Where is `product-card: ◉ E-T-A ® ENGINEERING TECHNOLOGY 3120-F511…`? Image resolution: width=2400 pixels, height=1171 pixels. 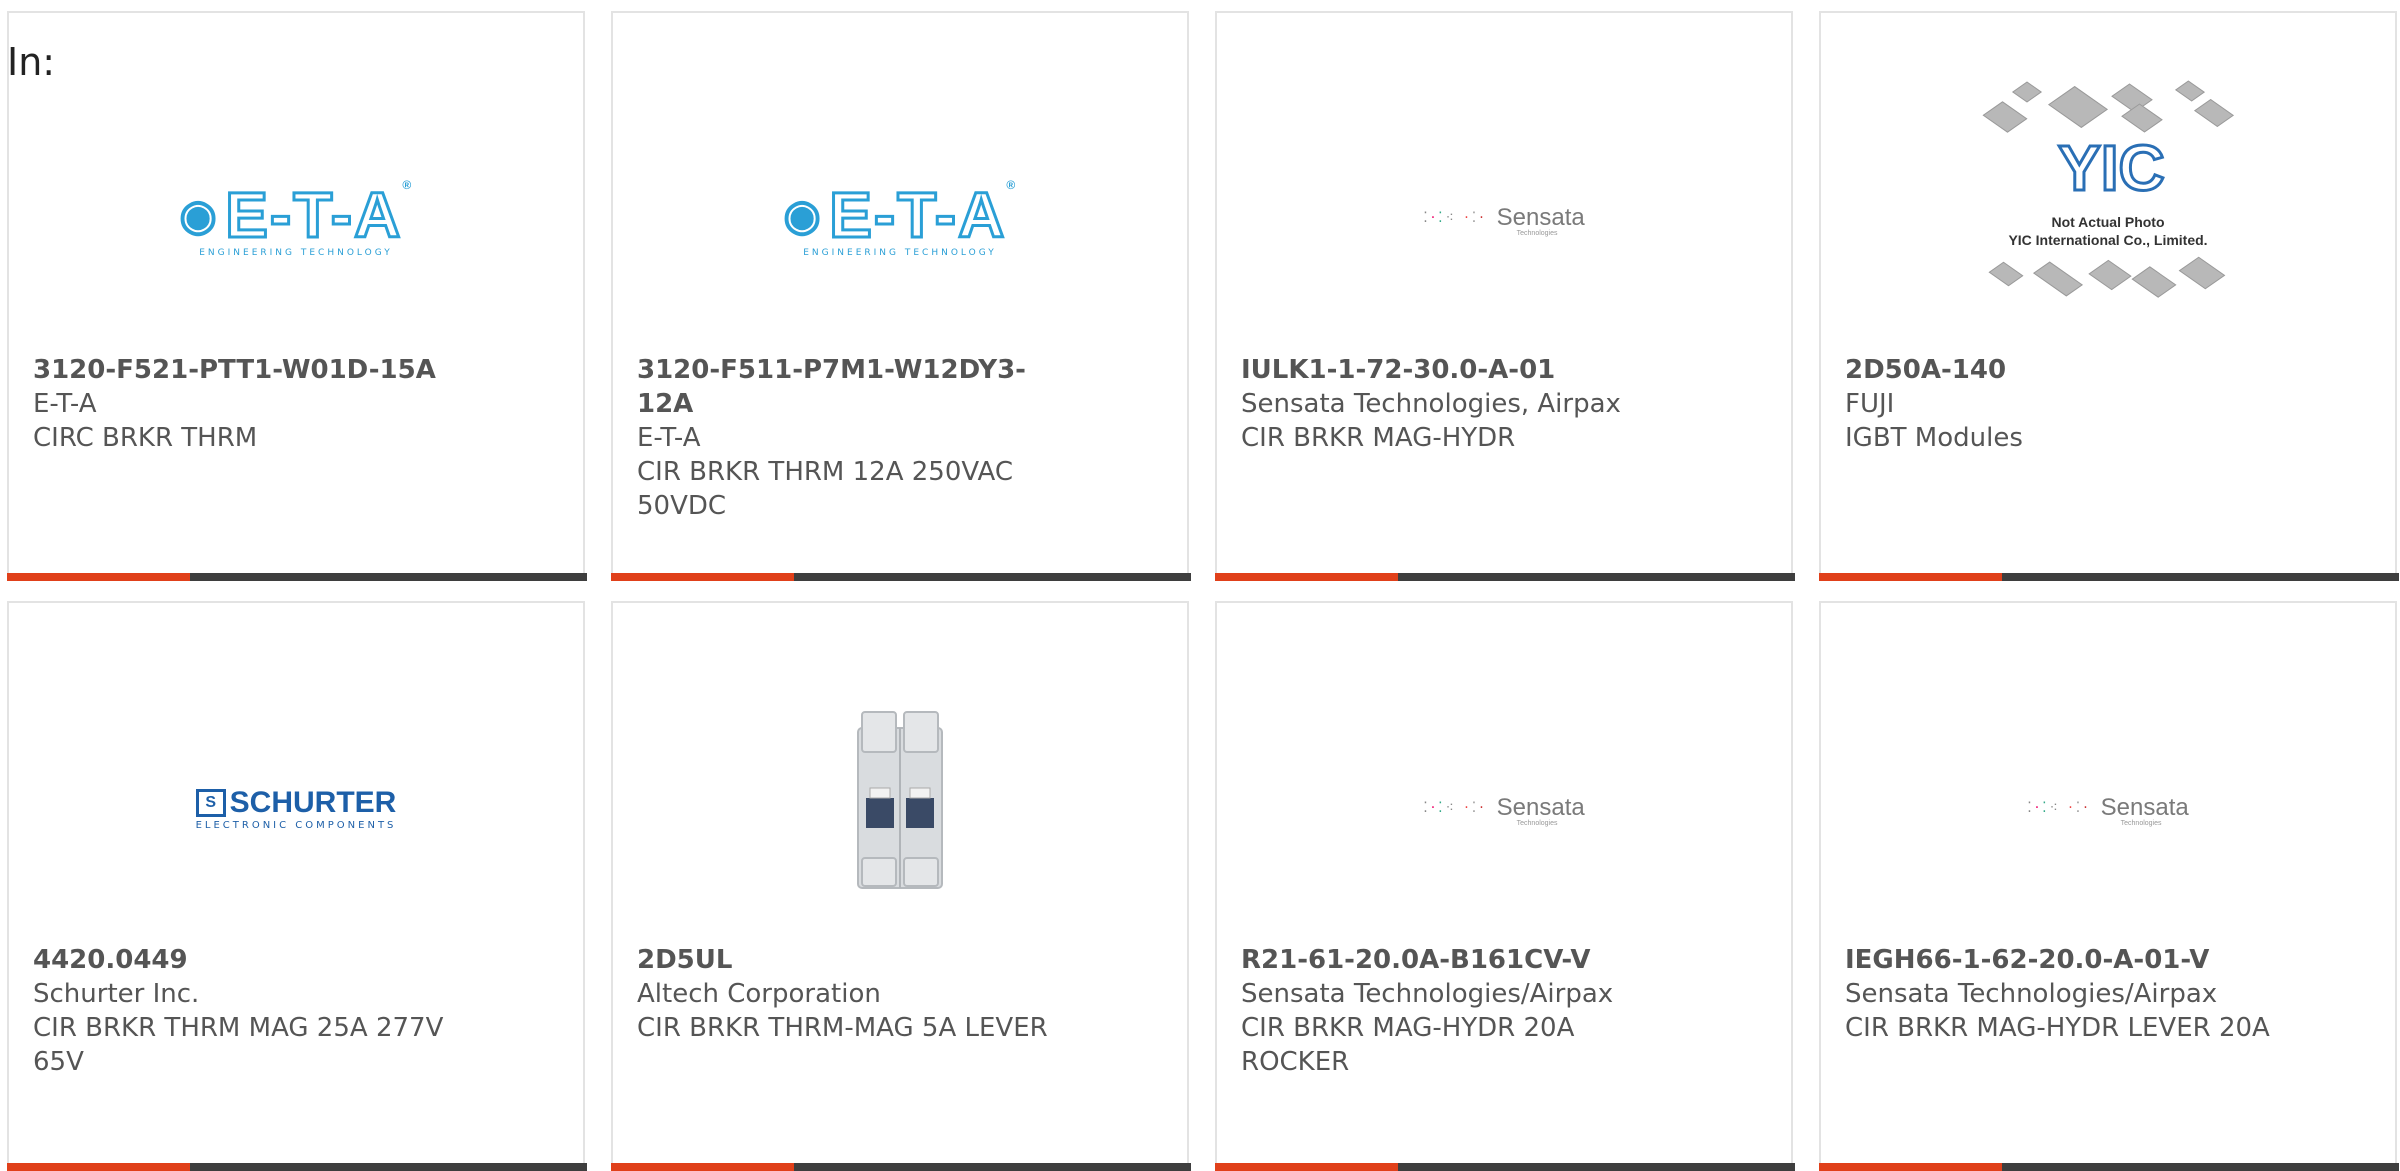
product-card: ◉ E-T-A ® ENGINEERING TECHNOLOGY 3120-F511… is located at coordinates (901, 296).